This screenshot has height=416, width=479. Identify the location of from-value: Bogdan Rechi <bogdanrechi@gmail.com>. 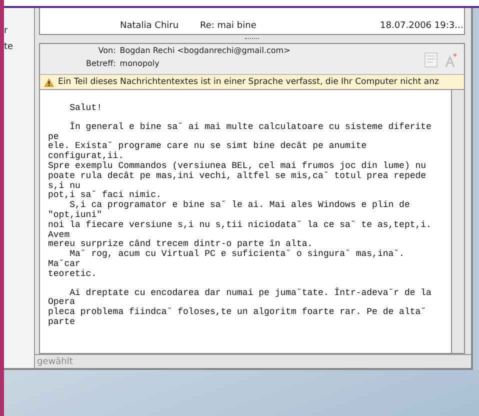
(206, 50).